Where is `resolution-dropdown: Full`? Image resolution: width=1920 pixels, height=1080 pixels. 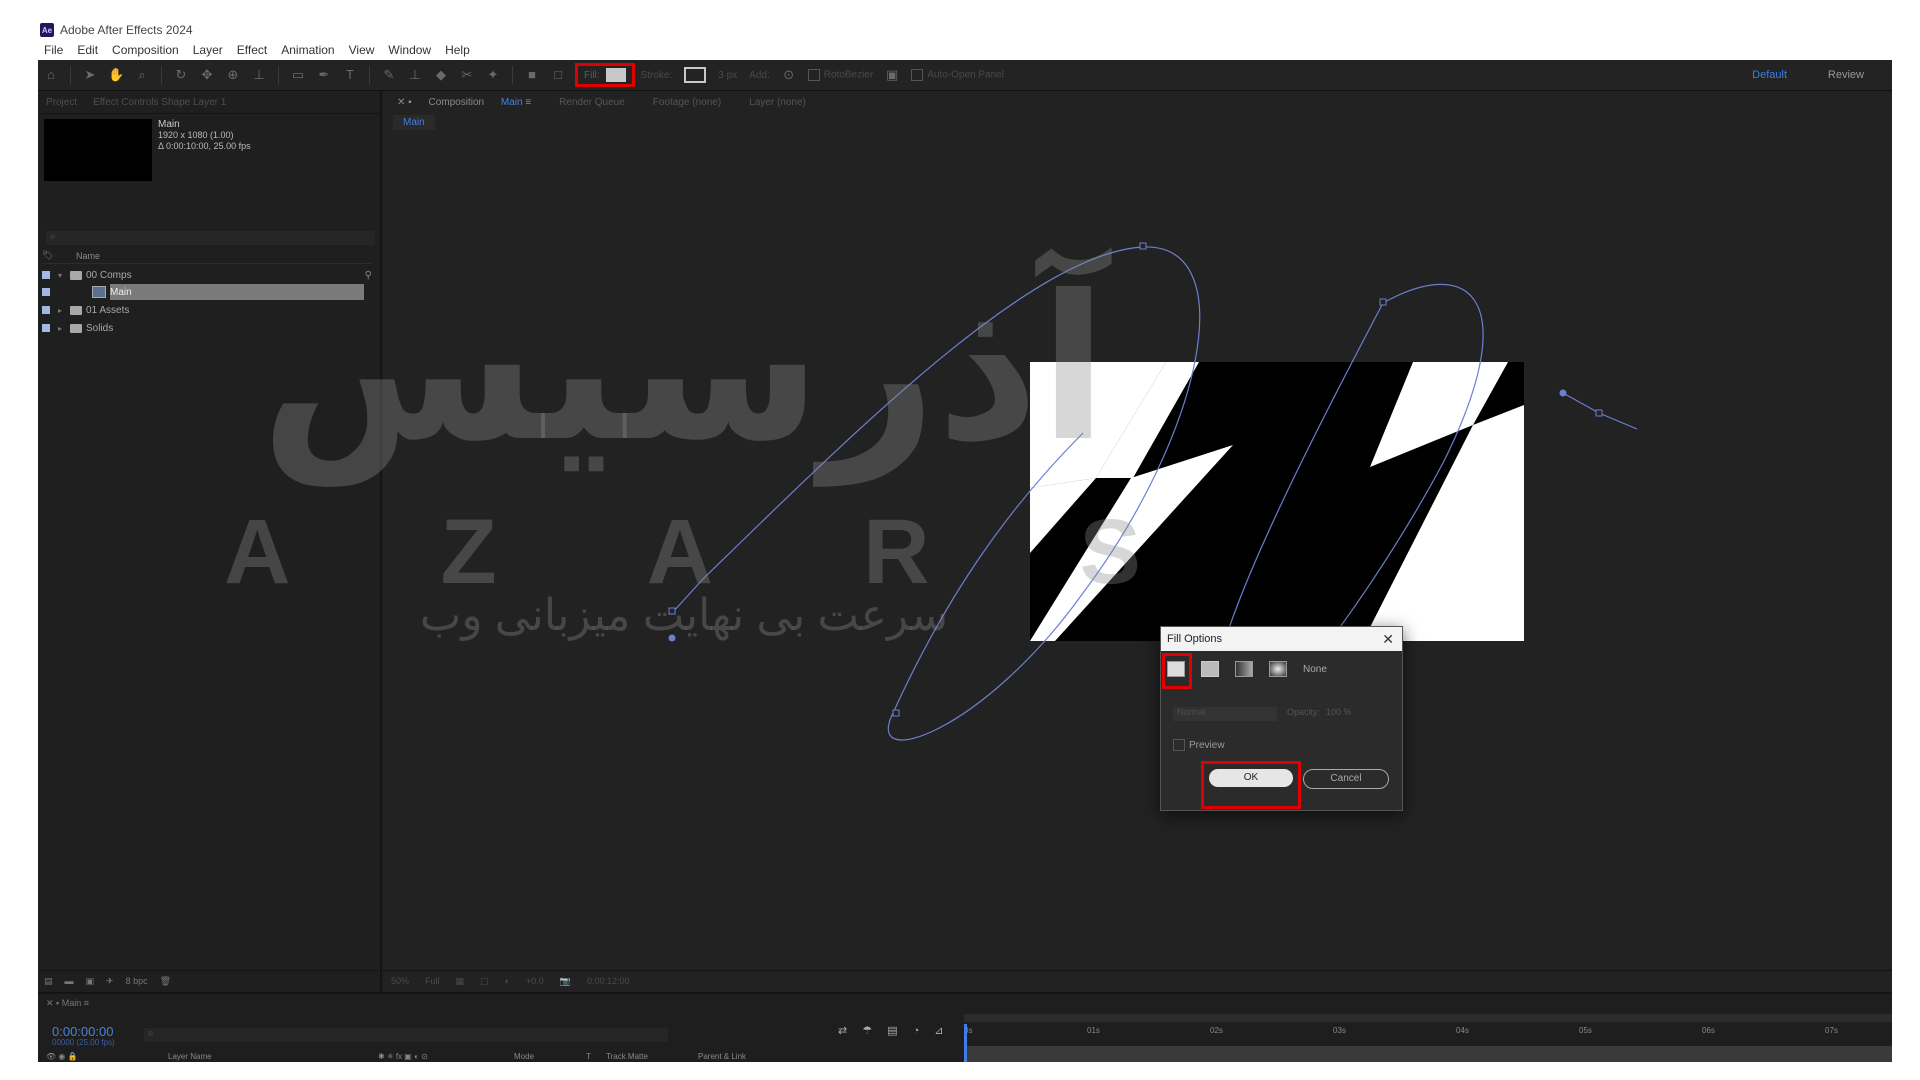 resolution-dropdown: Full is located at coordinates (432, 981).